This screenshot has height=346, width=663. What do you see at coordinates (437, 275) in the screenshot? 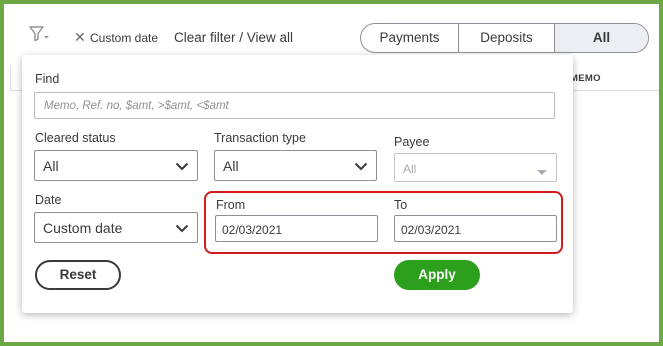
I see `apply-button: Apply` at bounding box center [437, 275].